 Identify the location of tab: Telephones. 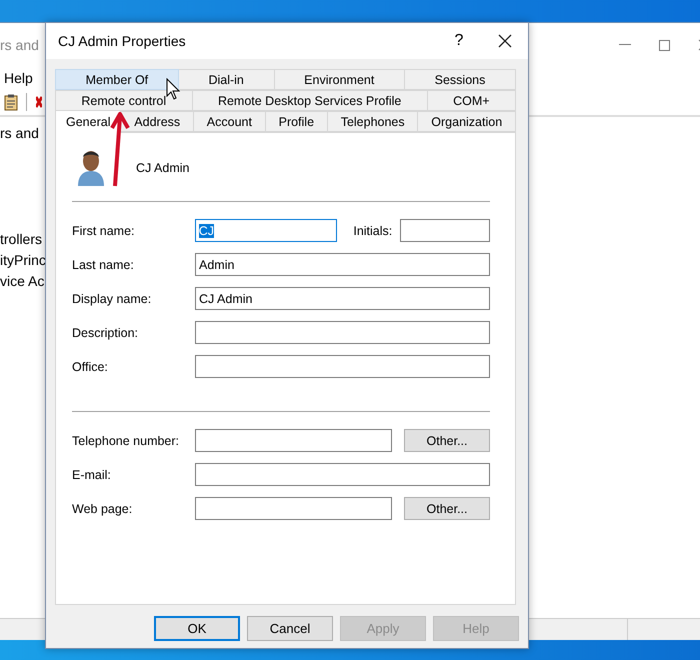
(373, 121).